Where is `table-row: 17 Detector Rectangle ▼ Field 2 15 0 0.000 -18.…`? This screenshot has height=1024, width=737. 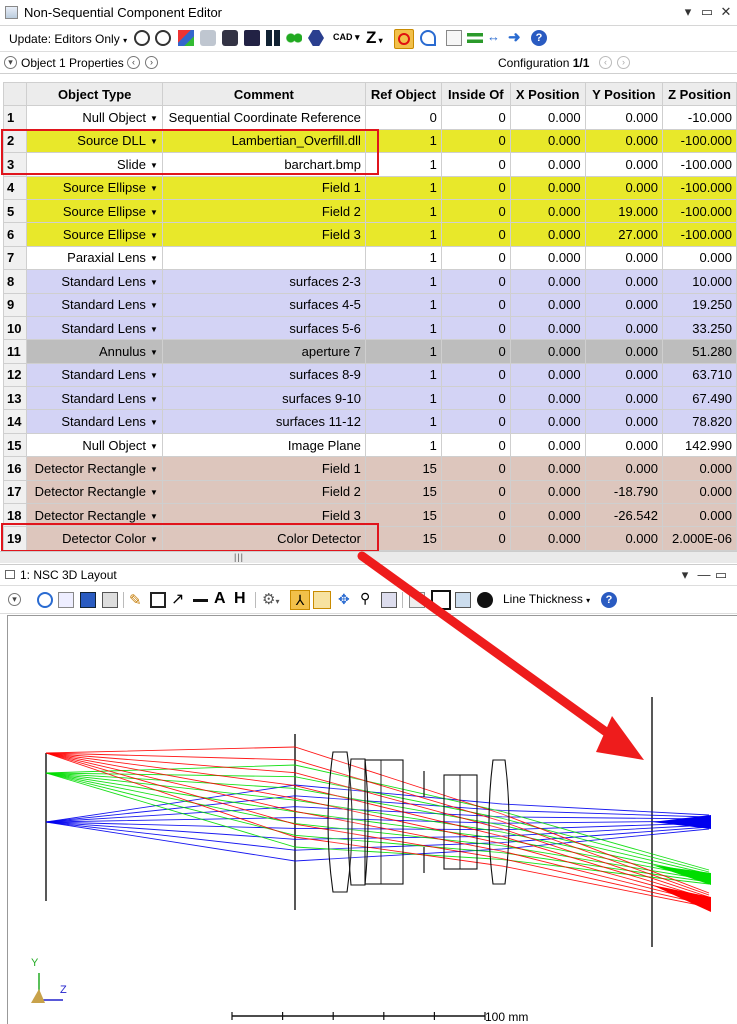
table-row: 17 Detector Rectangle ▼ Field 2 15 0 0.000 -18.… is located at coordinates (369, 492).